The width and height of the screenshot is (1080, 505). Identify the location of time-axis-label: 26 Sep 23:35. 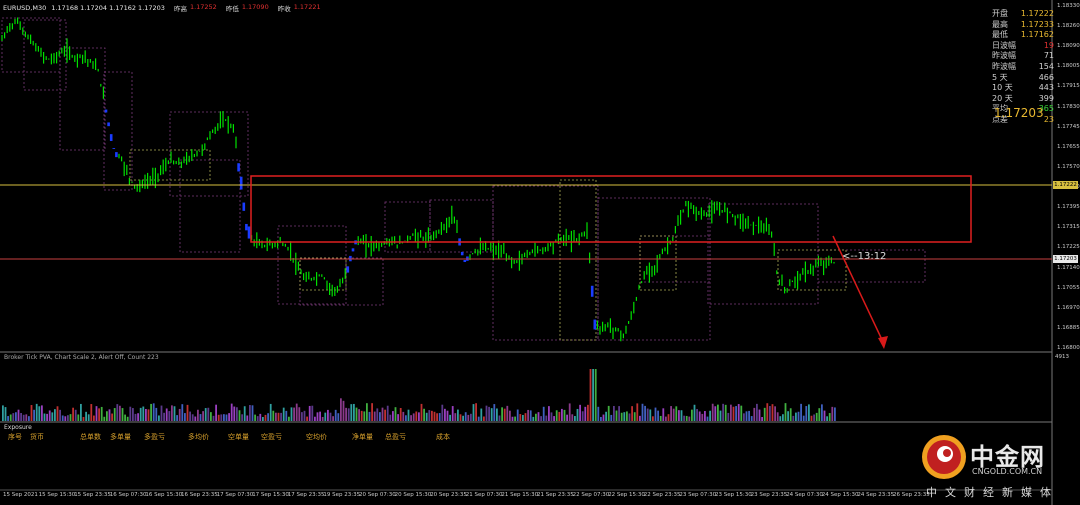
(911, 495).